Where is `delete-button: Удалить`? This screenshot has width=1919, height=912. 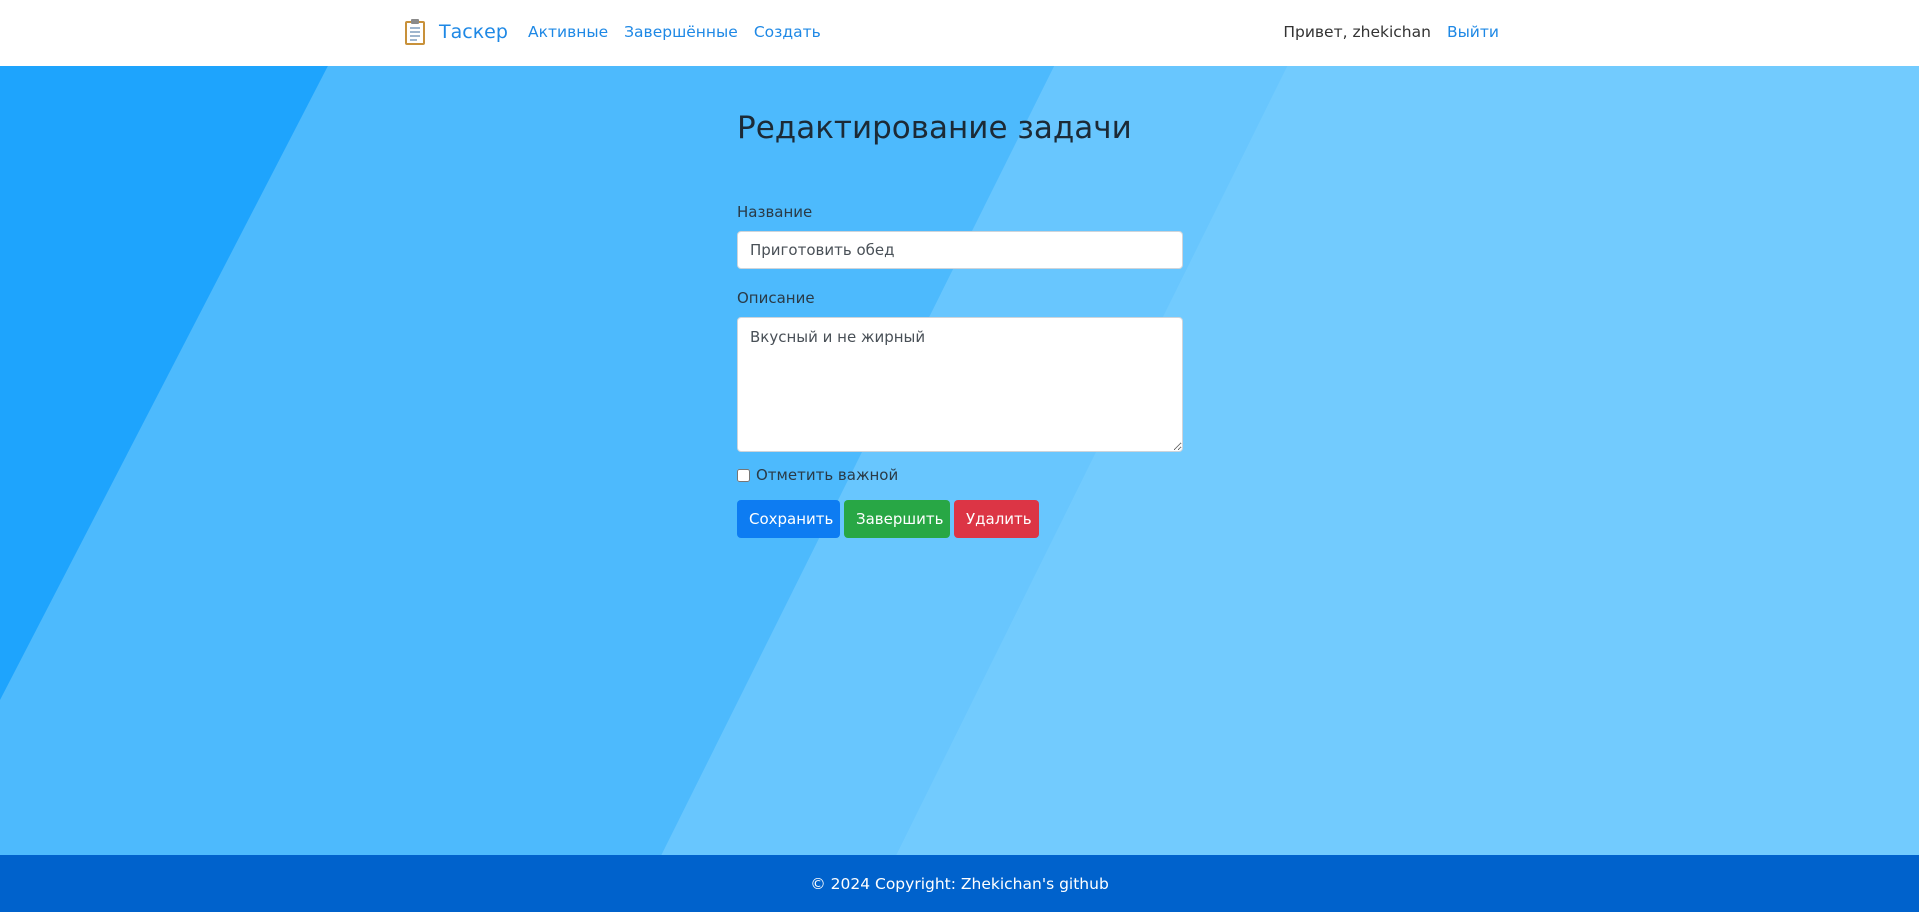
delete-button: Удалить is located at coordinates (996, 519).